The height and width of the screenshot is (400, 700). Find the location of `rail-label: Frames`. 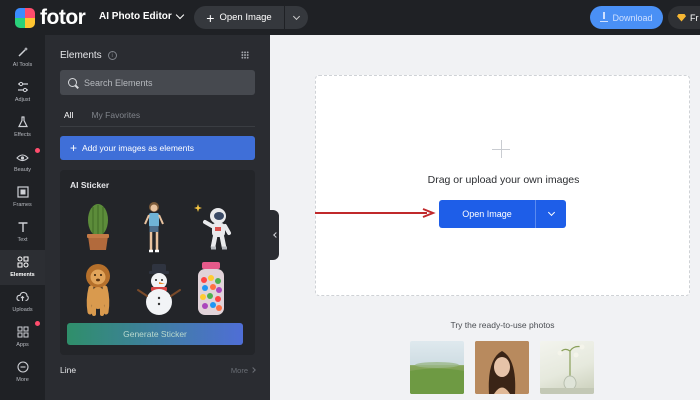

rail-label: Frames is located at coordinates (22, 205).